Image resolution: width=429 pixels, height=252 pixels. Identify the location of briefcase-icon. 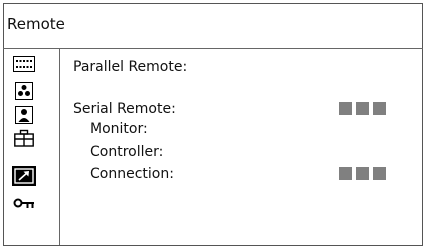
(24, 138).